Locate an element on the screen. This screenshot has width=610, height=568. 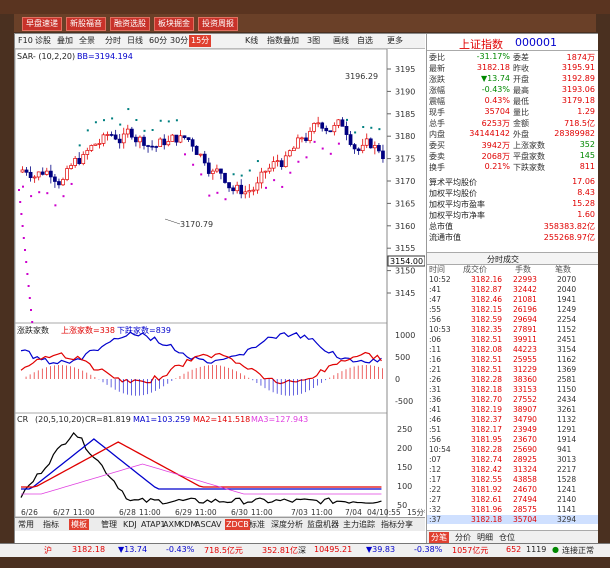
trade-time: :46 is located at coordinates (435, 419).